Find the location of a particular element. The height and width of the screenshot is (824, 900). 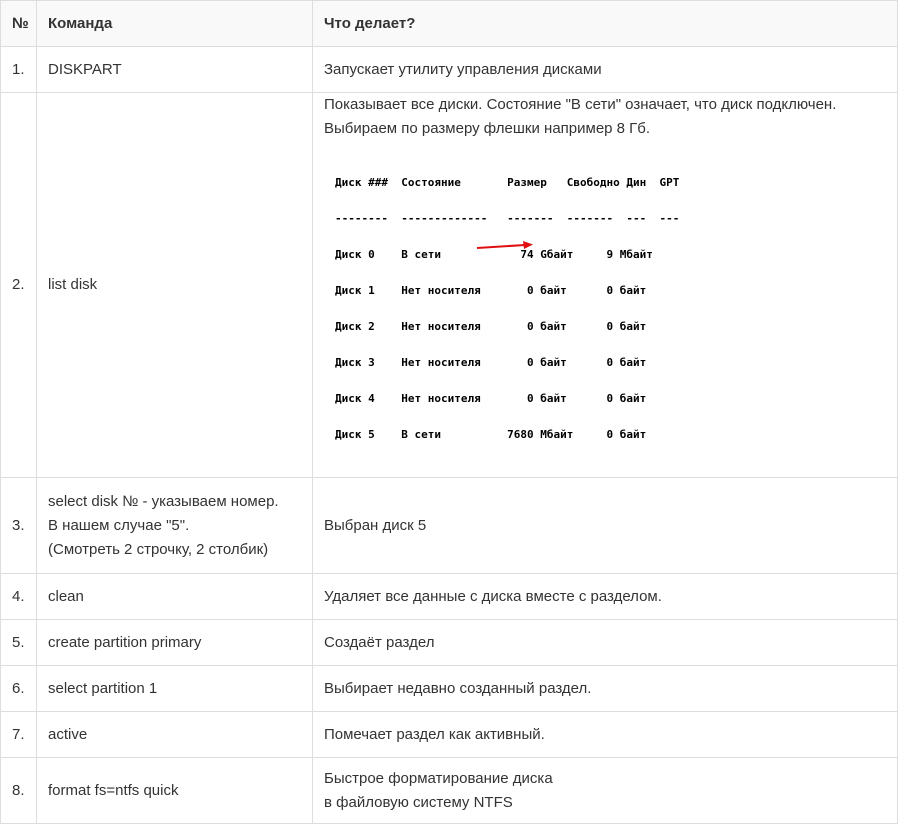

console-line: Диск 0 В сети 74 Gбайт 9 Мбайт is located at coordinates (494, 254).